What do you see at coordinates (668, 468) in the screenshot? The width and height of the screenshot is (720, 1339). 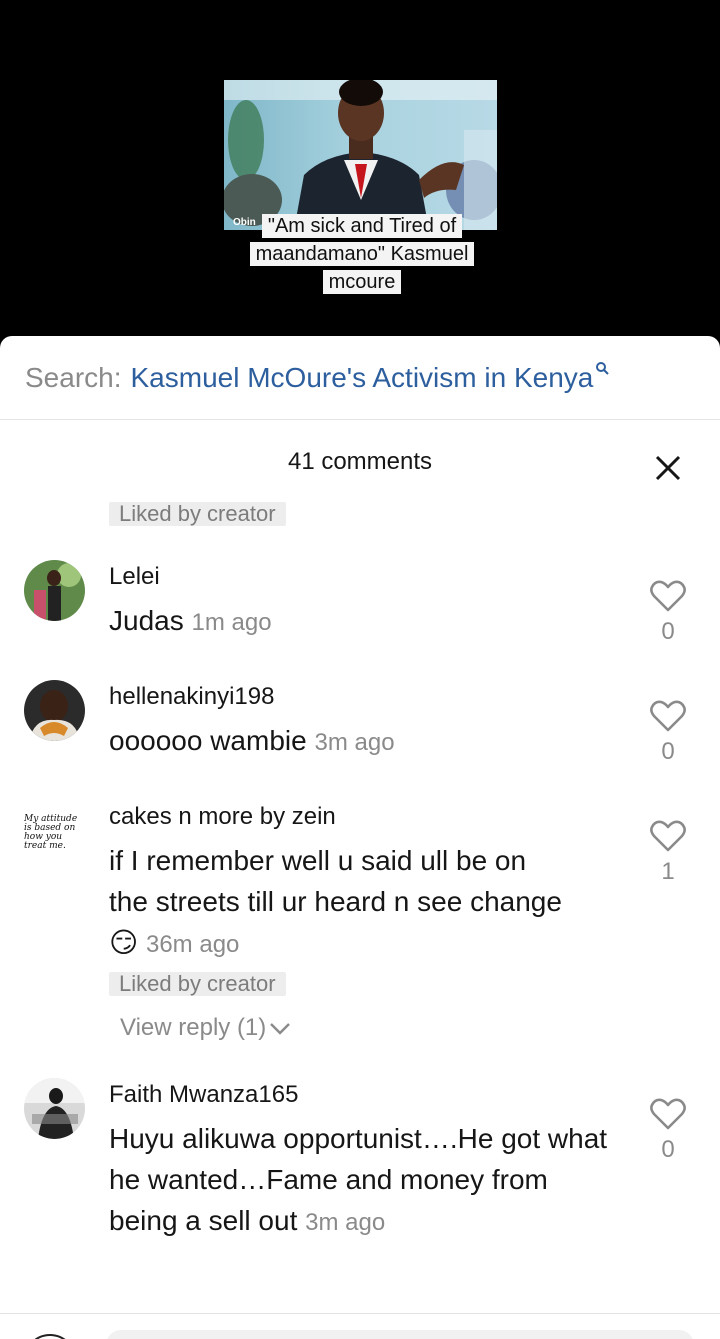 I see `close-icon` at bounding box center [668, 468].